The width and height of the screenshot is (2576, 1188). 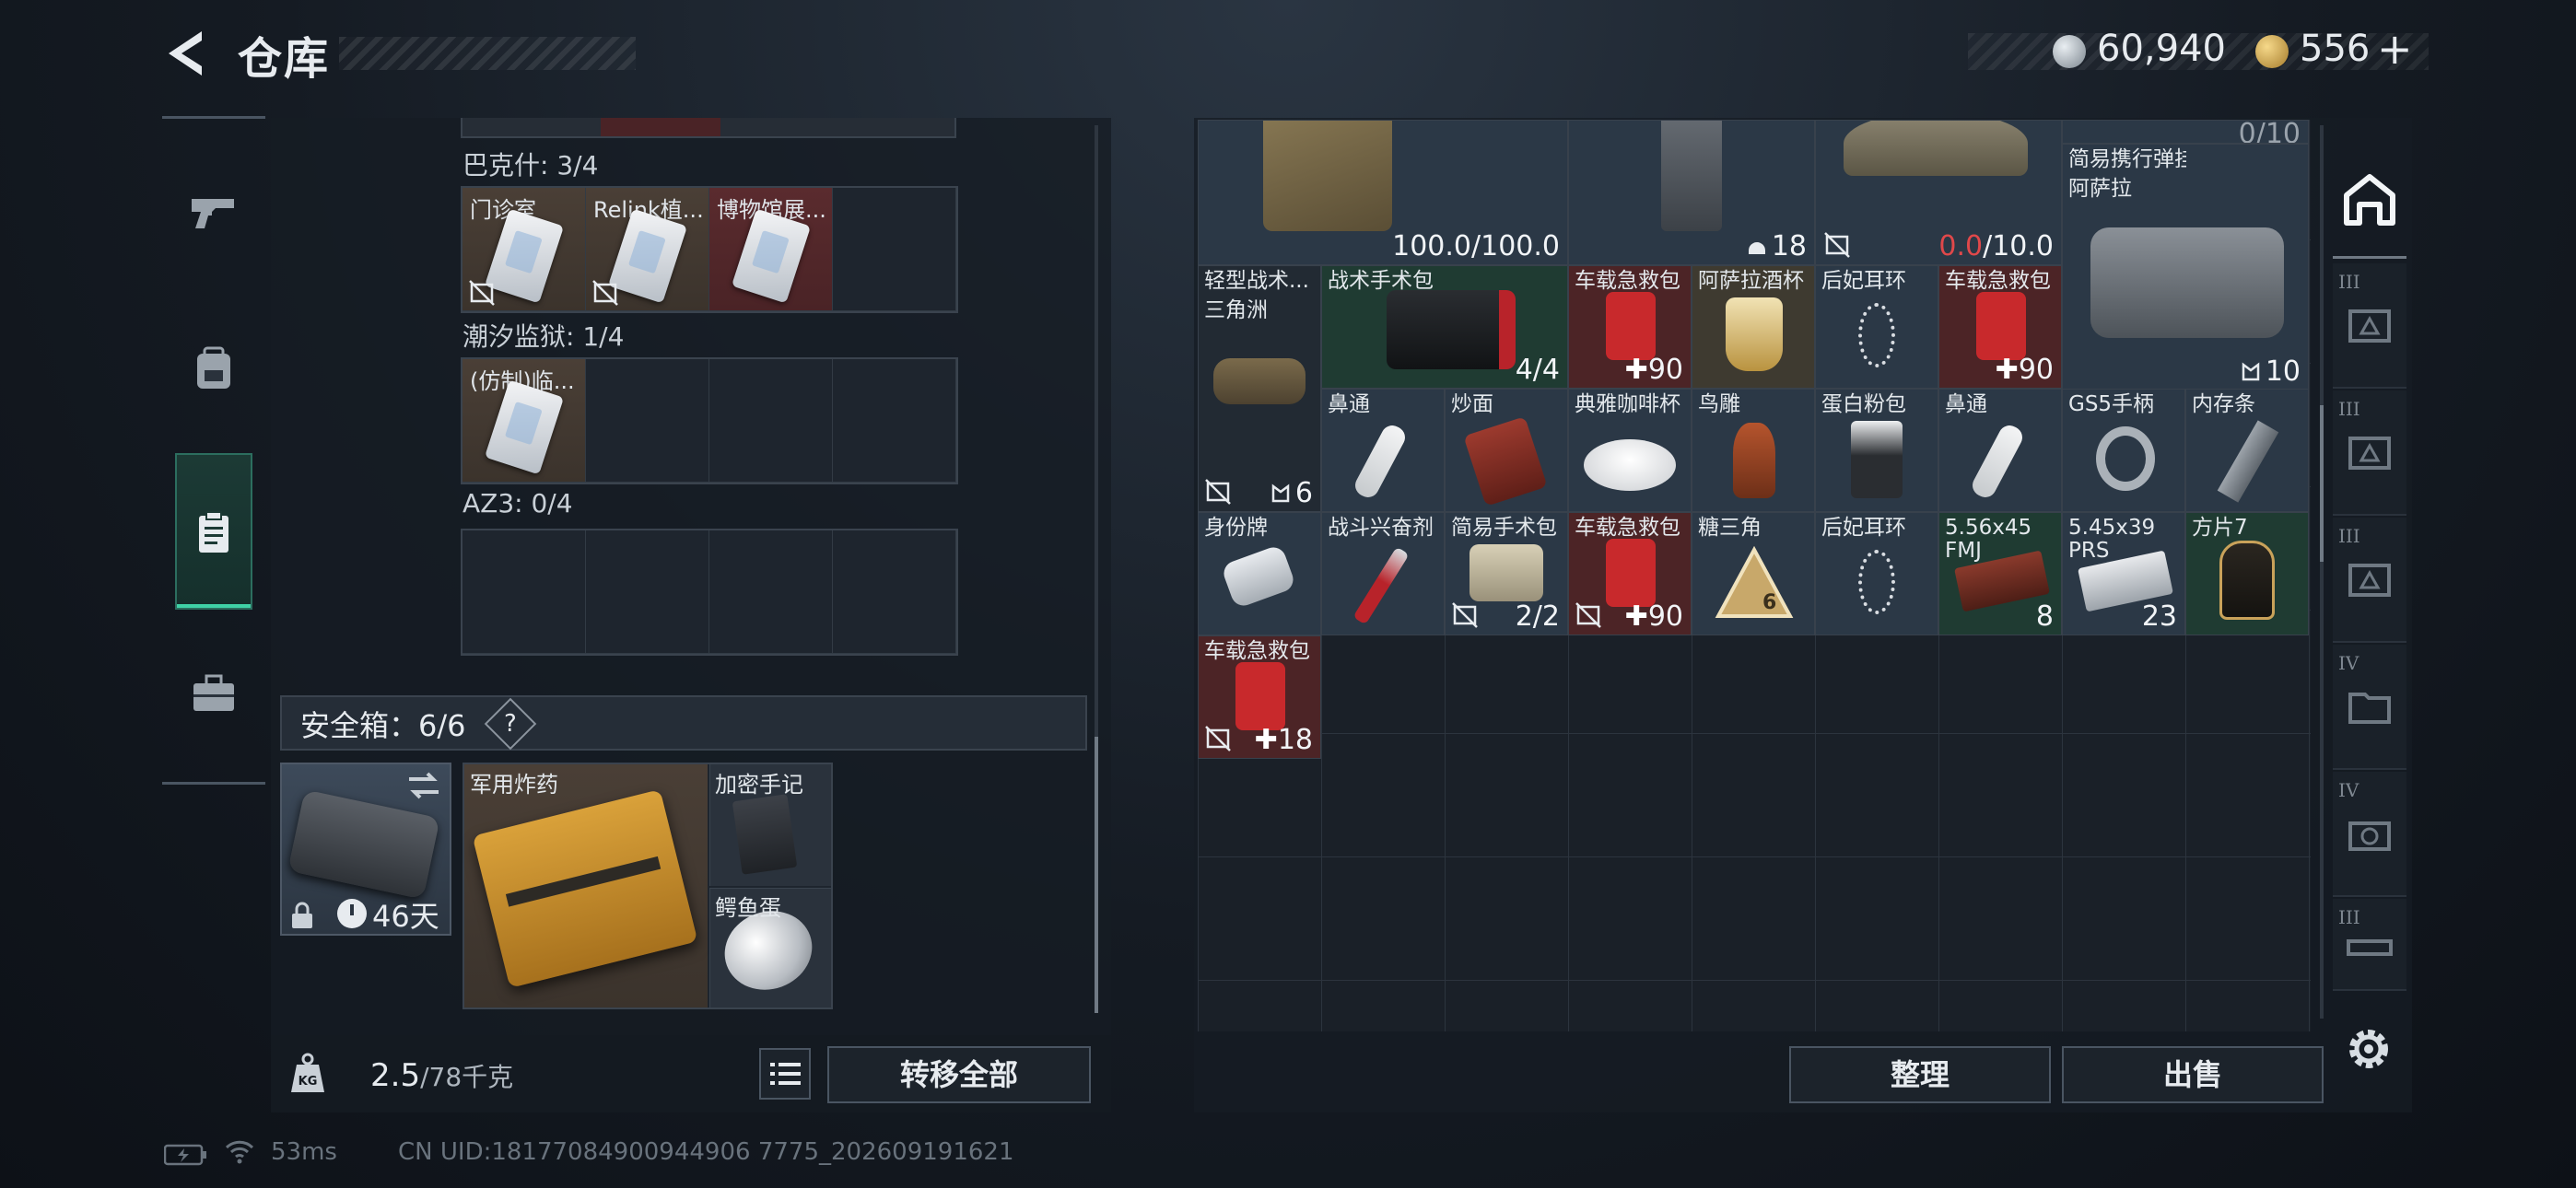 I want to click on item-label: 内存条, so click(x=2223, y=404).